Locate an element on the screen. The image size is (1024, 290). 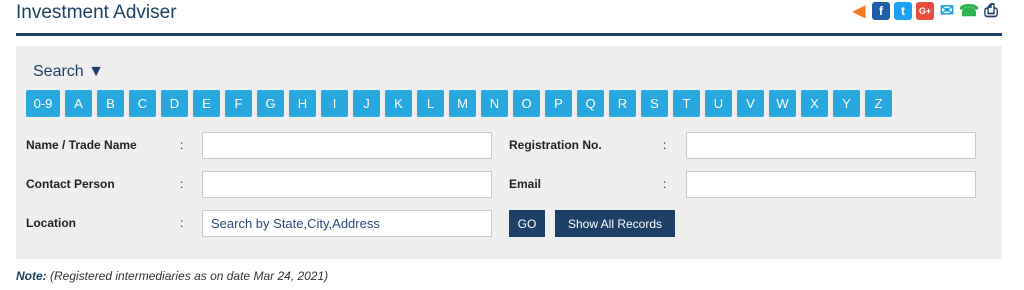
letter-button-p: P is located at coordinates (558, 103).